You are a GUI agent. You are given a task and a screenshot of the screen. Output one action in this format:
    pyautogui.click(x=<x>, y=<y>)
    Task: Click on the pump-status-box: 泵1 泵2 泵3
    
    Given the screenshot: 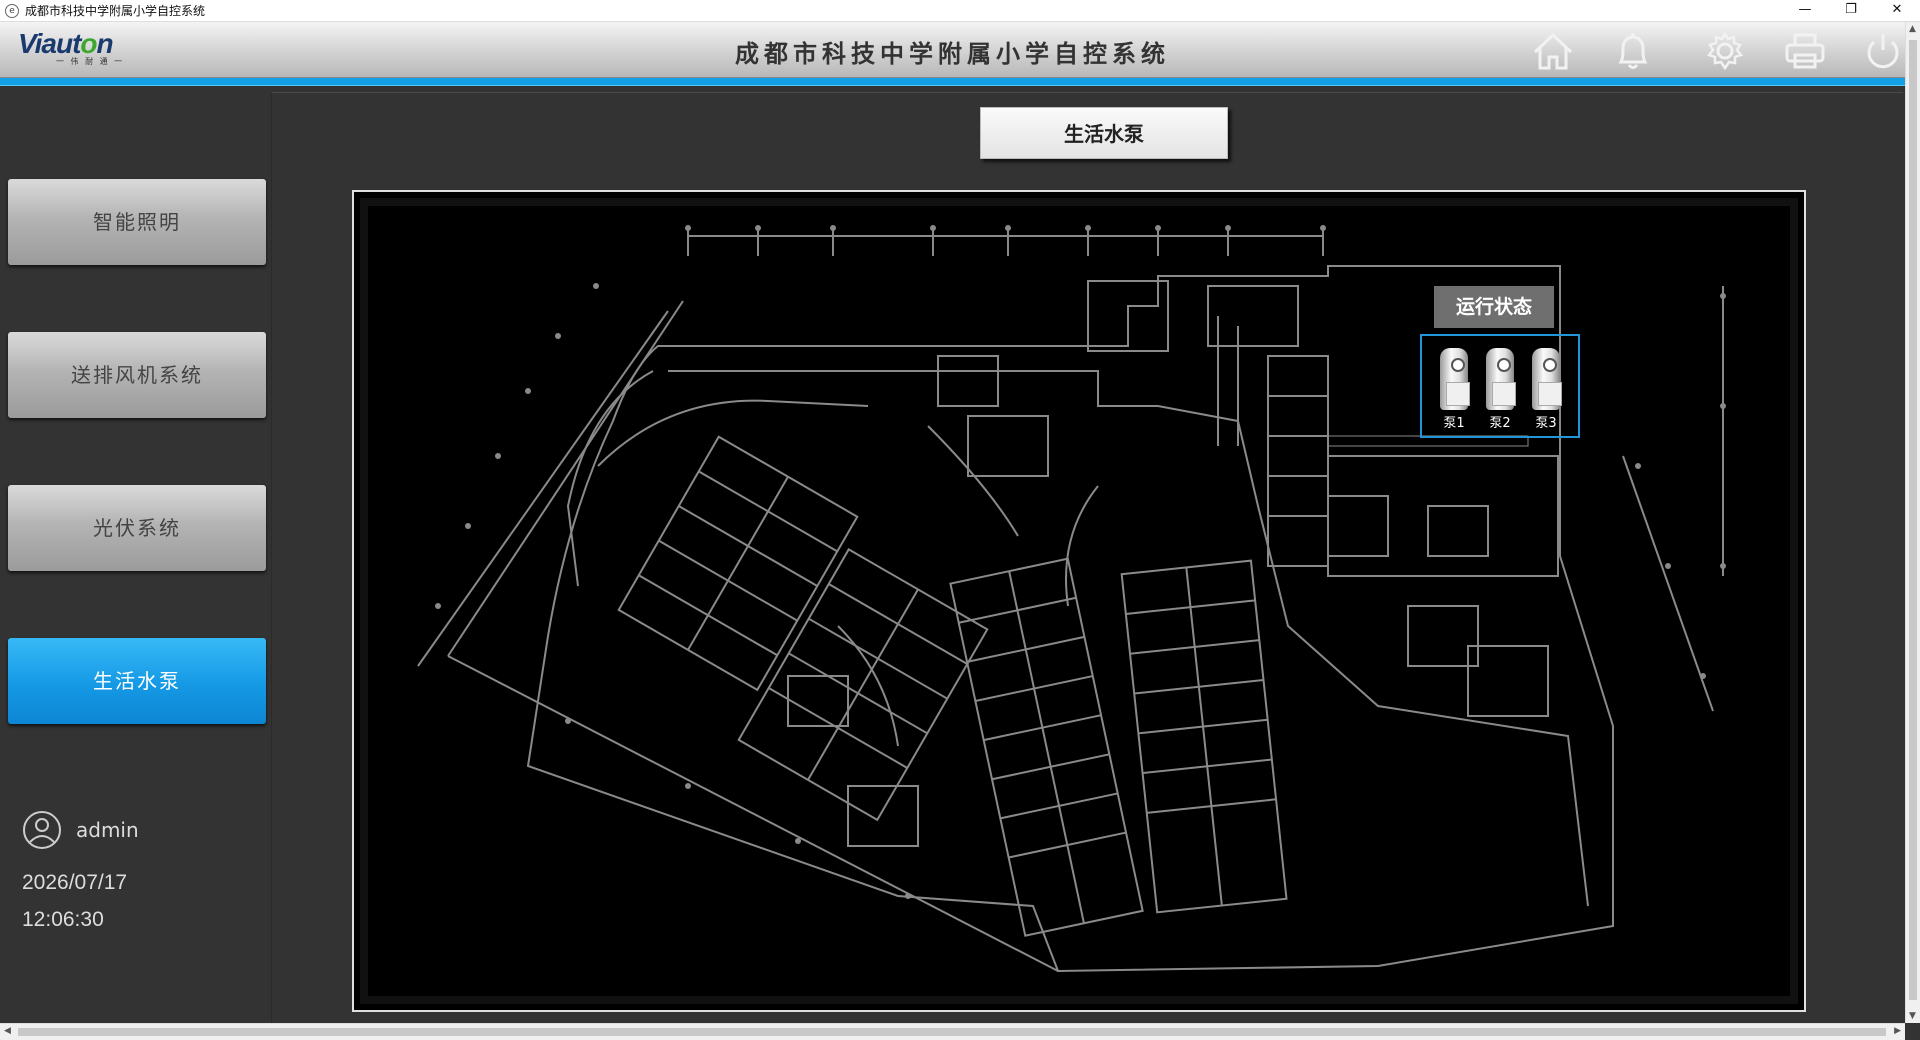 What is the action you would take?
    pyautogui.click(x=1500, y=386)
    